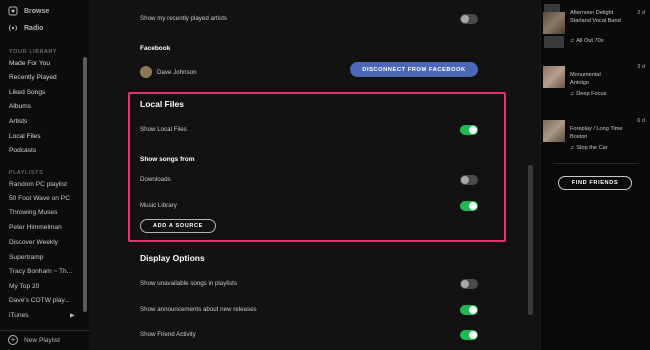  I want to click on browse-icon, so click(13, 11).